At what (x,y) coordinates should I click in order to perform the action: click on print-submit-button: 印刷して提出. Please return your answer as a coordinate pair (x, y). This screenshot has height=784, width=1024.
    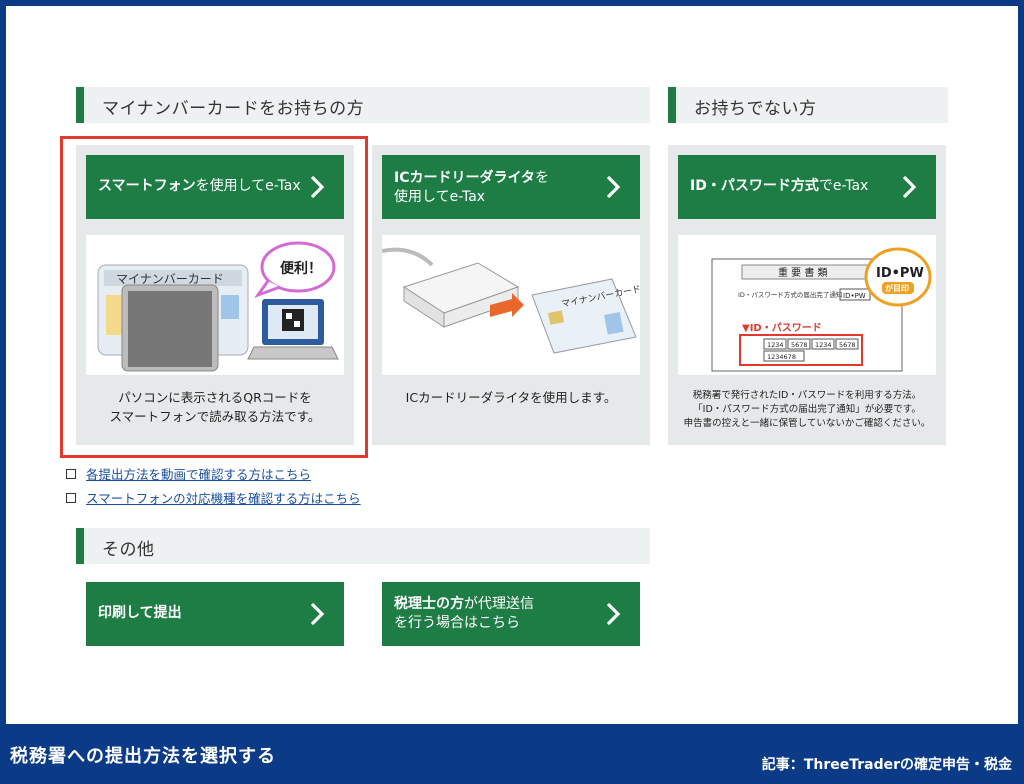
    Looking at the image, I should click on (215, 614).